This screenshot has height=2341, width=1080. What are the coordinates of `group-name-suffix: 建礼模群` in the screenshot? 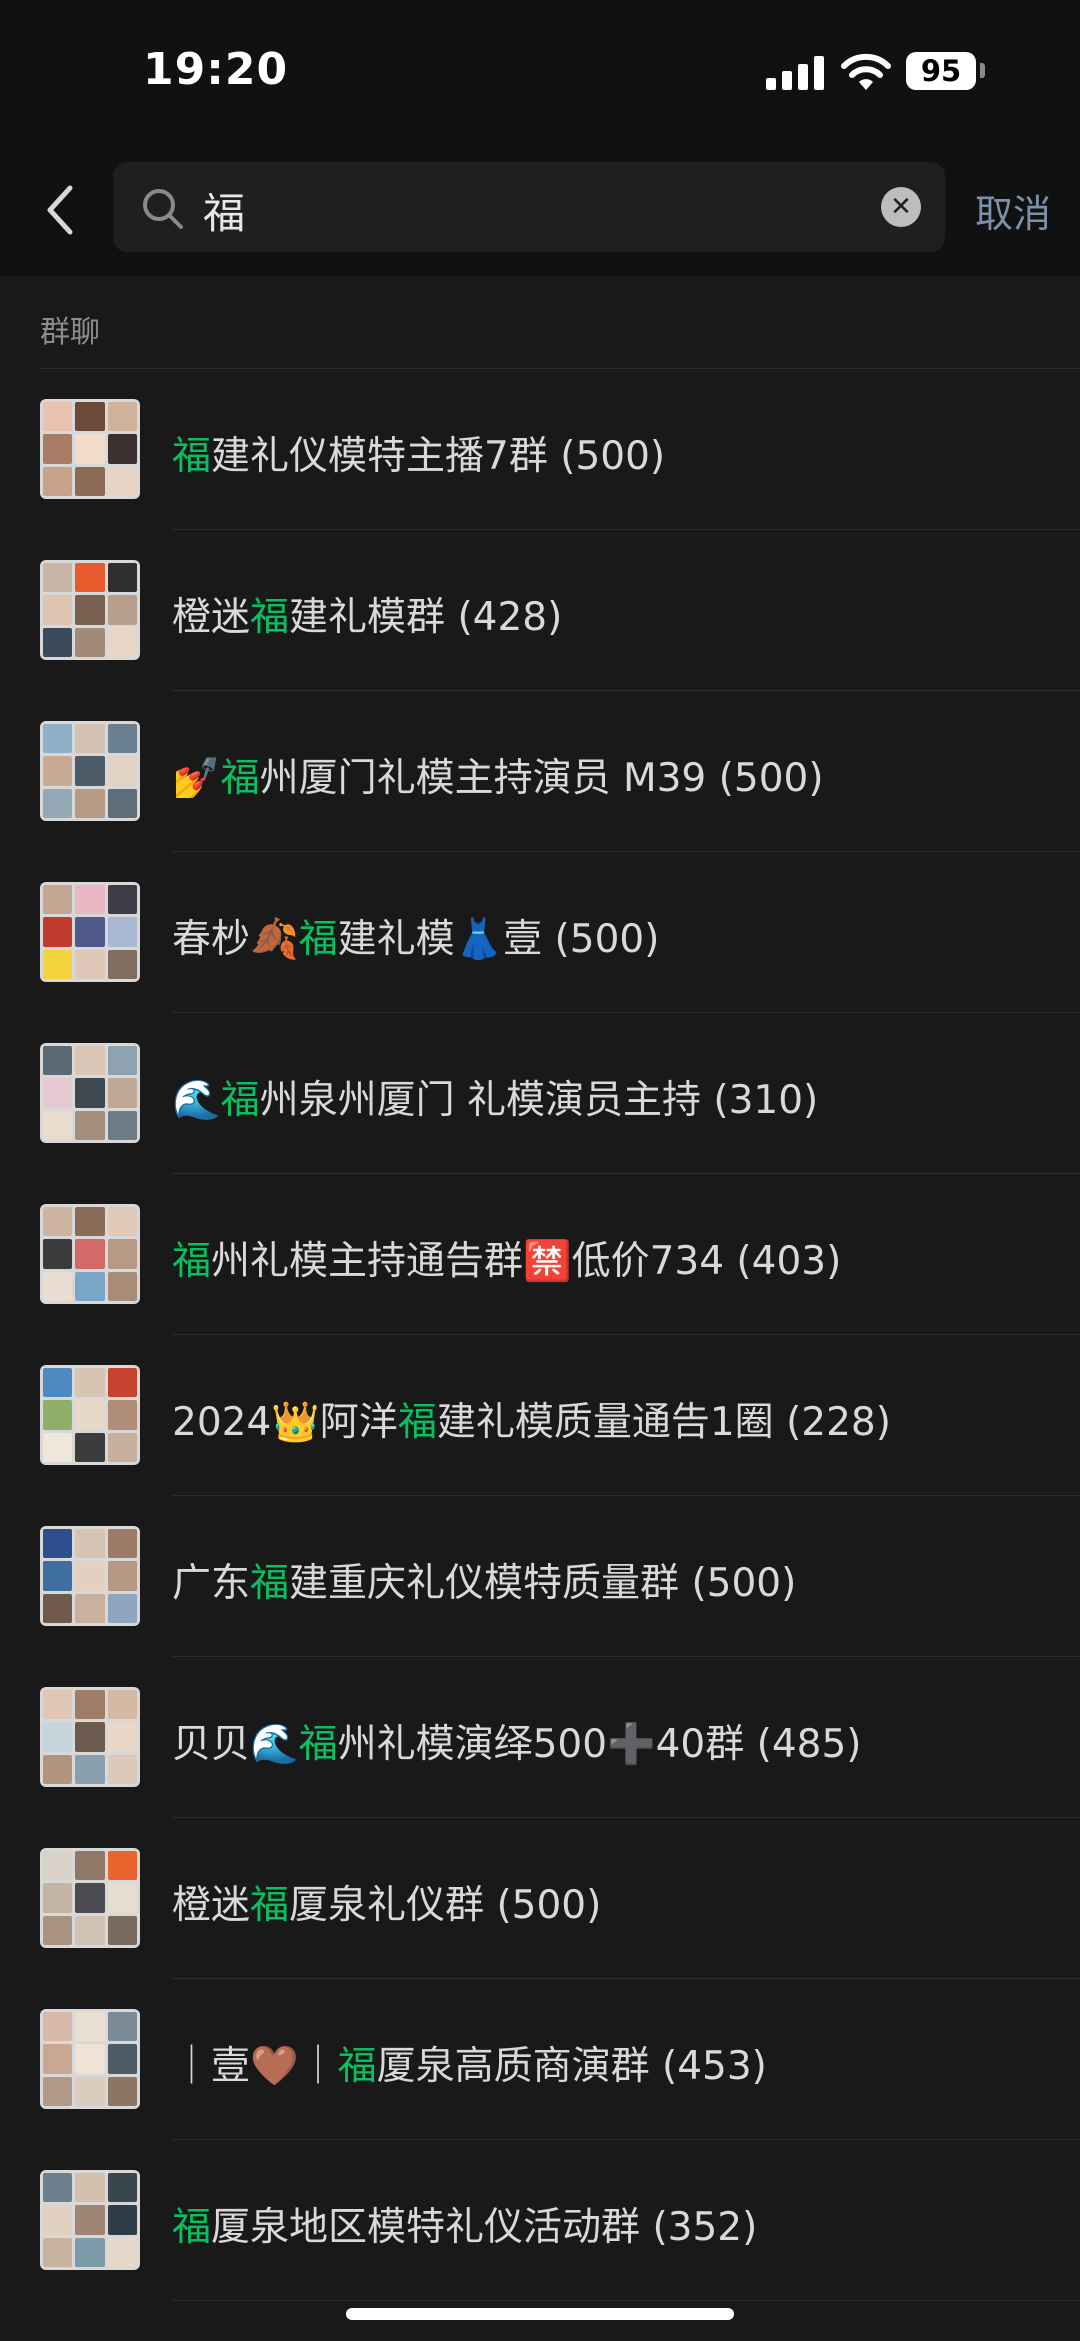 It's located at (367, 617).